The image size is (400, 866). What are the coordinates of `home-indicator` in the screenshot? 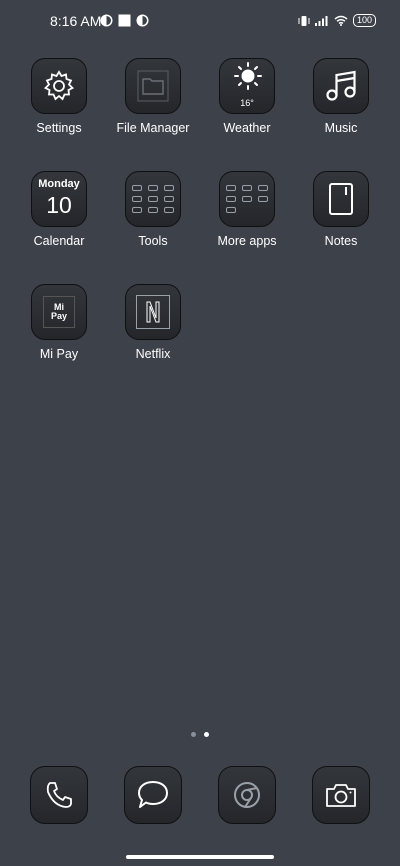 It's located at (200, 857).